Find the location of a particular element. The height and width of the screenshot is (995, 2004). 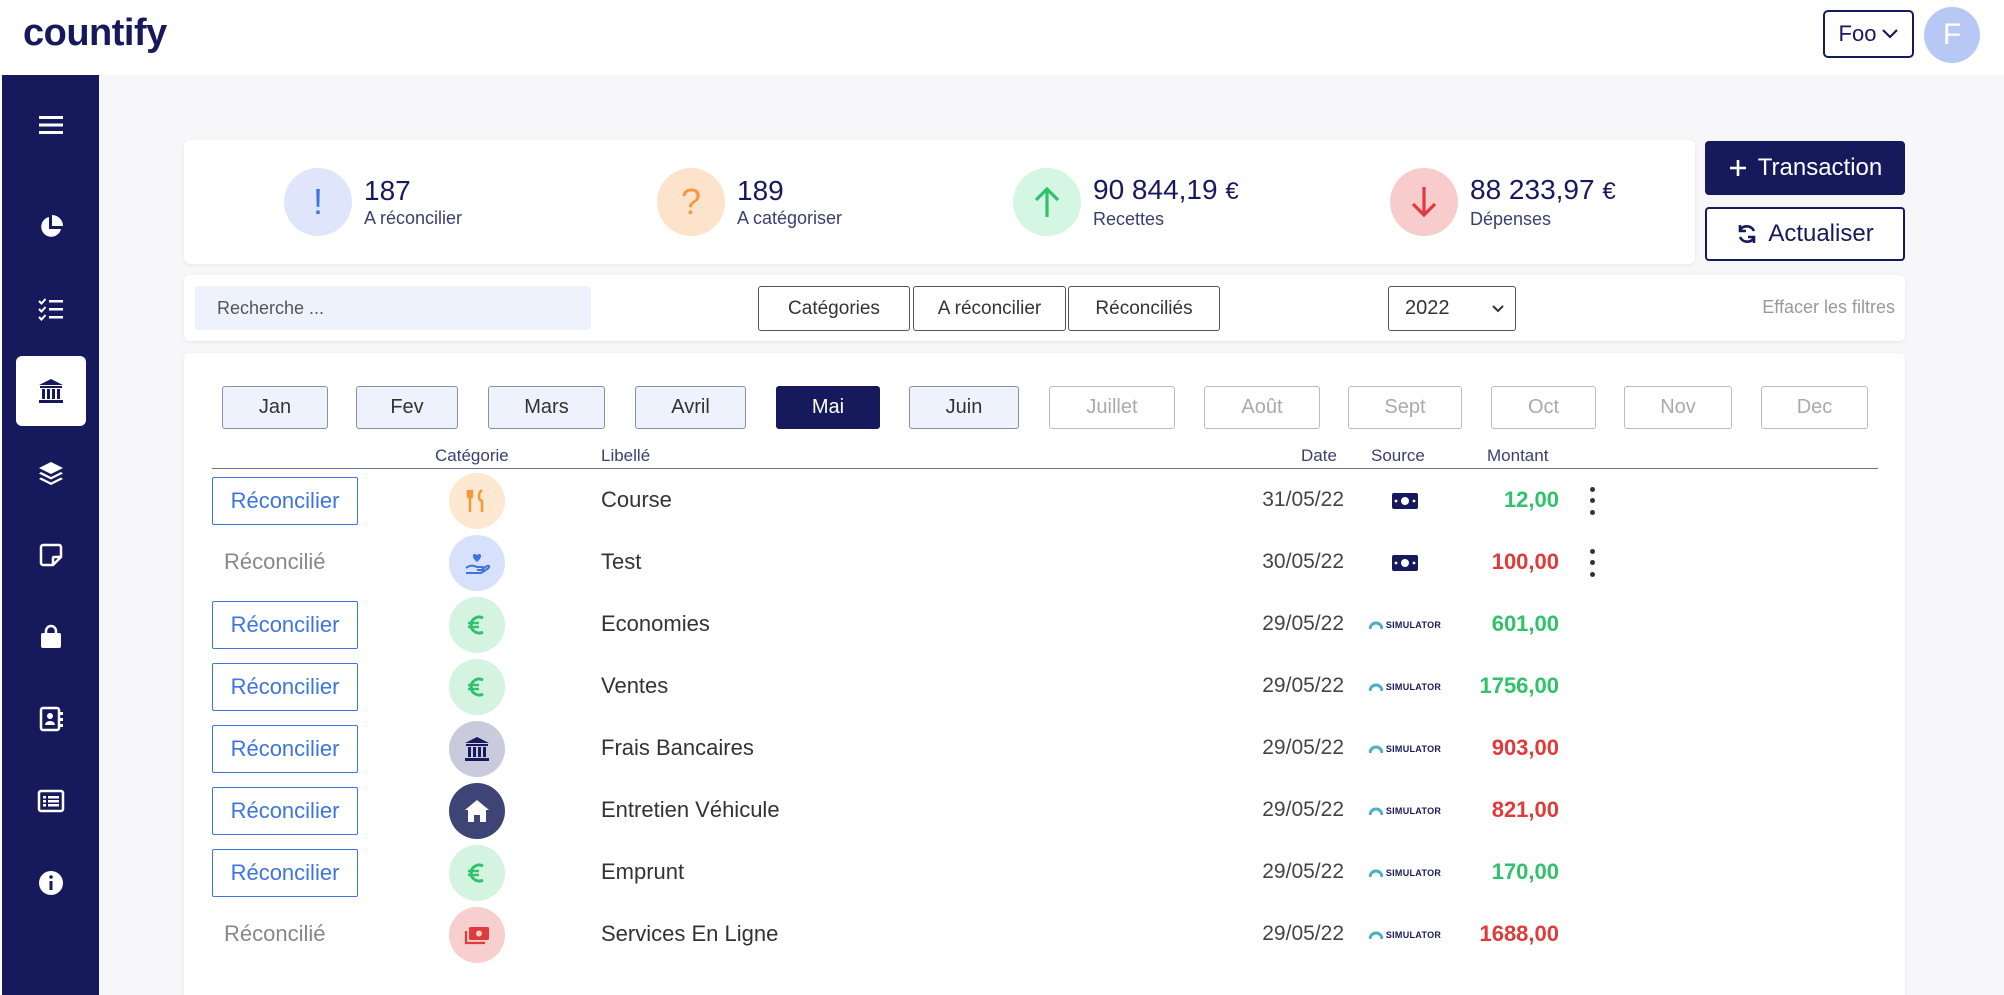

year-select: 2022 is located at coordinates (1452, 308).